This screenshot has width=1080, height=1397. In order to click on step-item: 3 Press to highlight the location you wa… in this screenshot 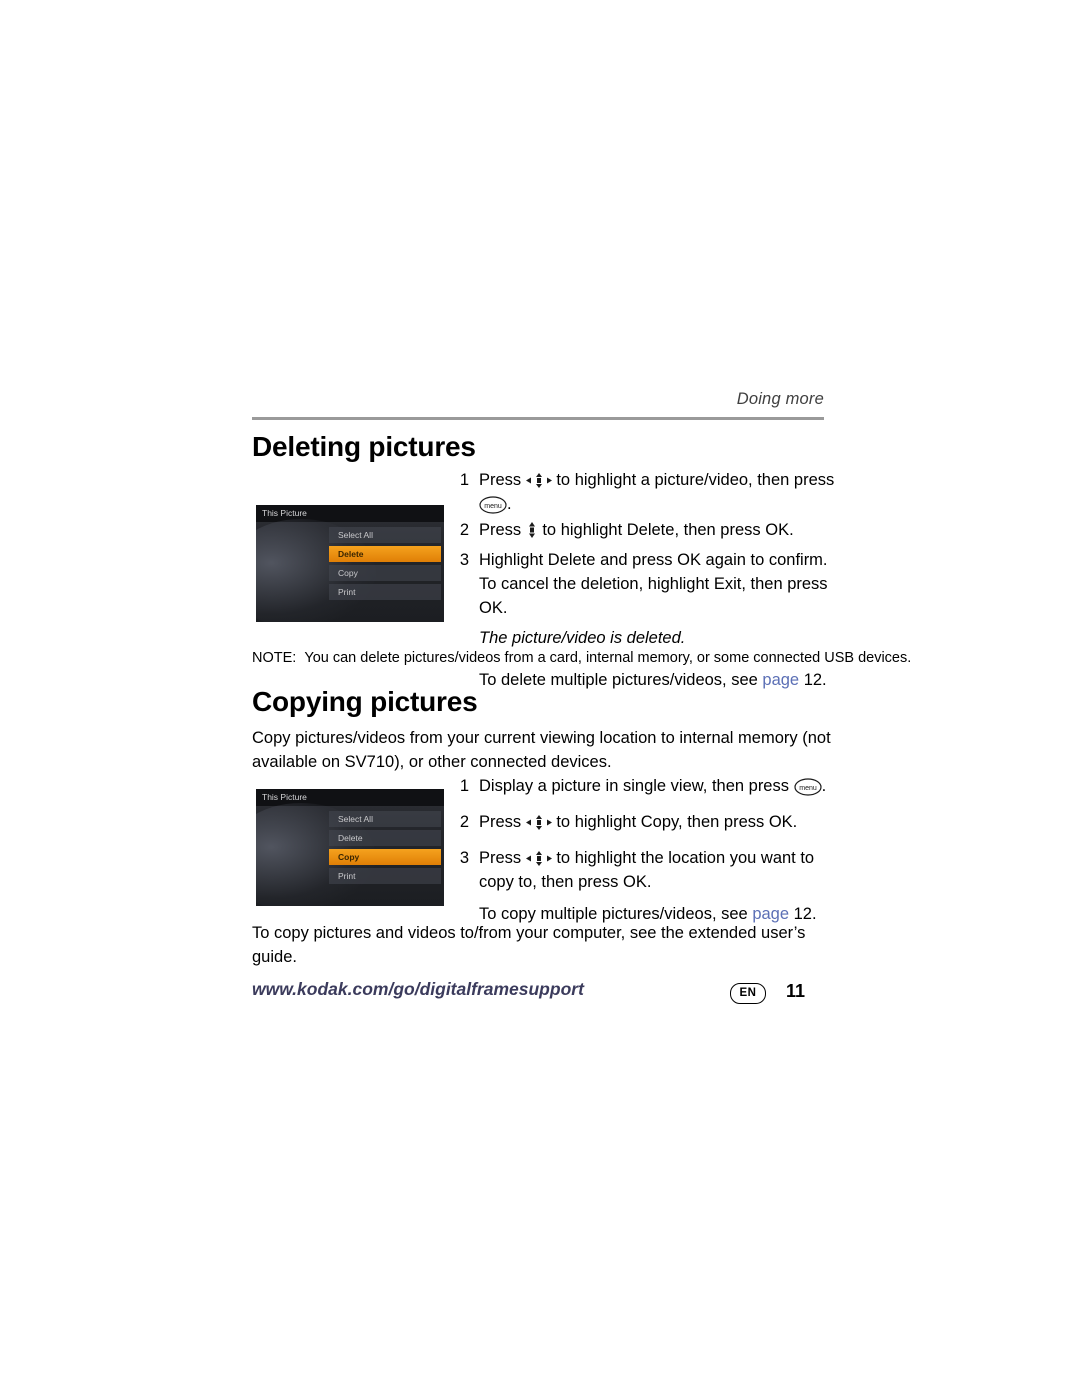, I will do `click(650, 870)`.